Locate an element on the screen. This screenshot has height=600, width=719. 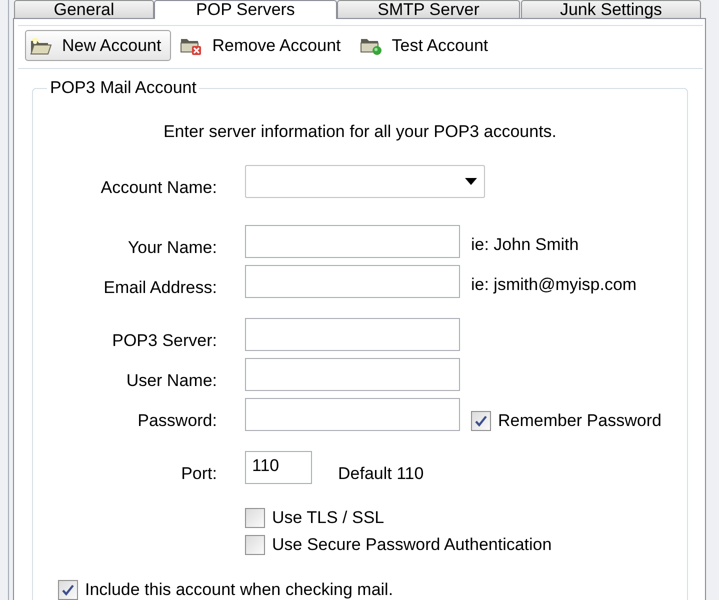
field-label: Your Name: is located at coordinates (171, 248).